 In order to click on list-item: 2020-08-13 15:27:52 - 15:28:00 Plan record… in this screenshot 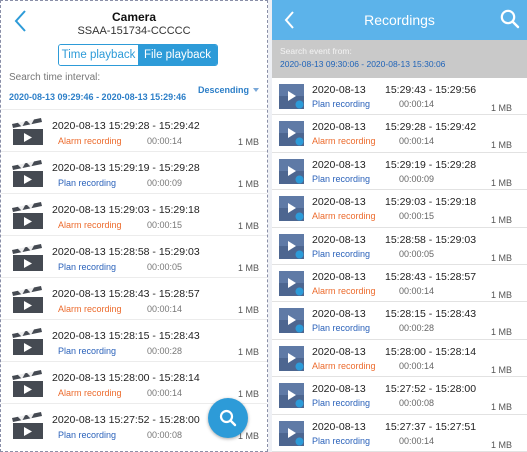, I will do `click(399, 396)`.